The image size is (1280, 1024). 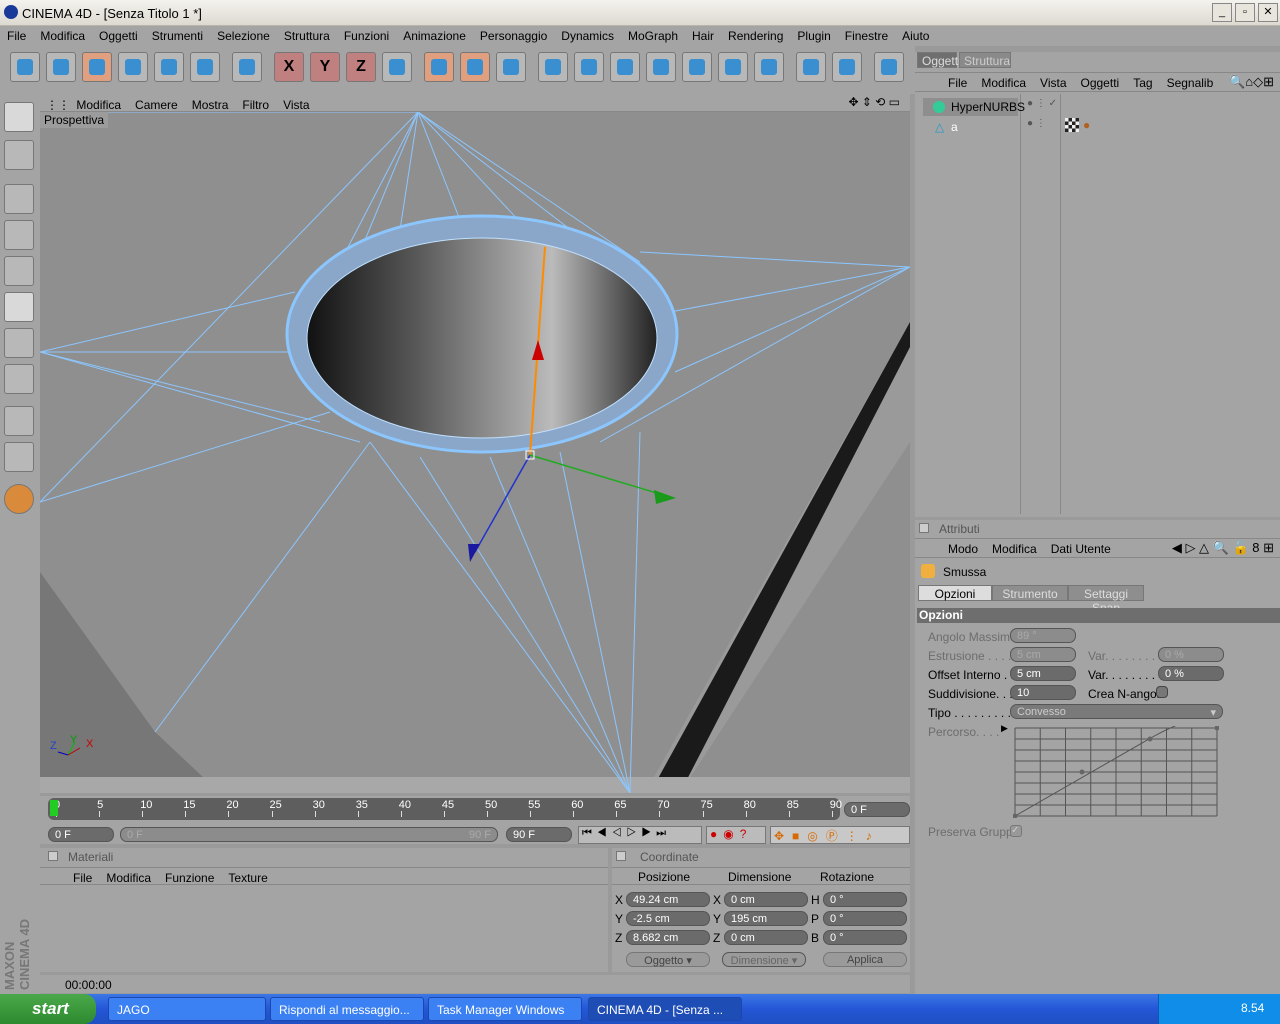 I want to click on model-mode-icon, so click(x=19, y=199).